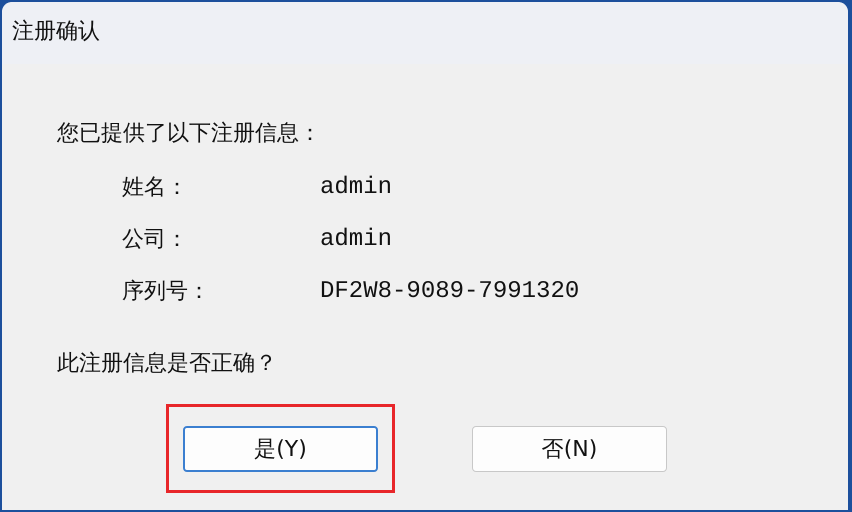  Describe the element at coordinates (189, 134) in the screenshot. I see `message-text: 您已提供了以下注册信息：` at that location.